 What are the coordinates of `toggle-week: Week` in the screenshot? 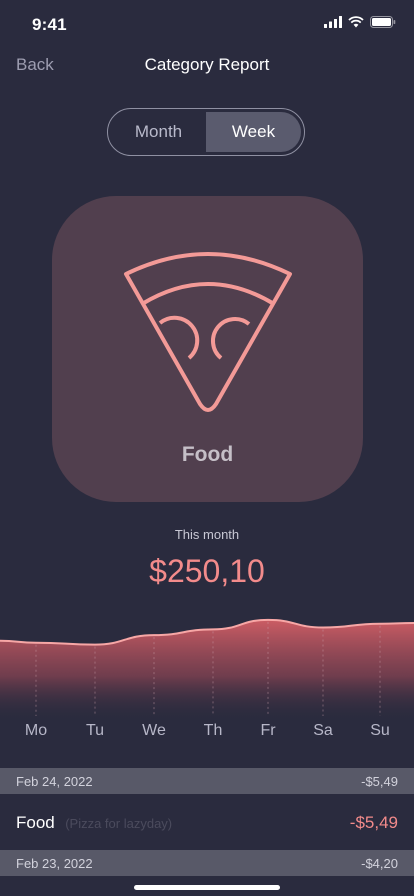 It's located at (253, 132).